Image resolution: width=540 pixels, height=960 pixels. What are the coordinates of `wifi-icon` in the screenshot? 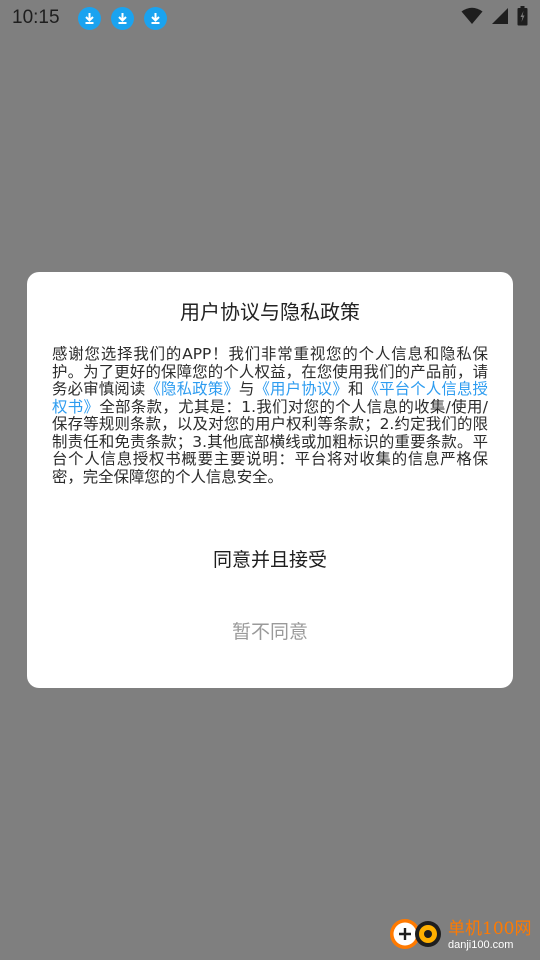 It's located at (472, 16).